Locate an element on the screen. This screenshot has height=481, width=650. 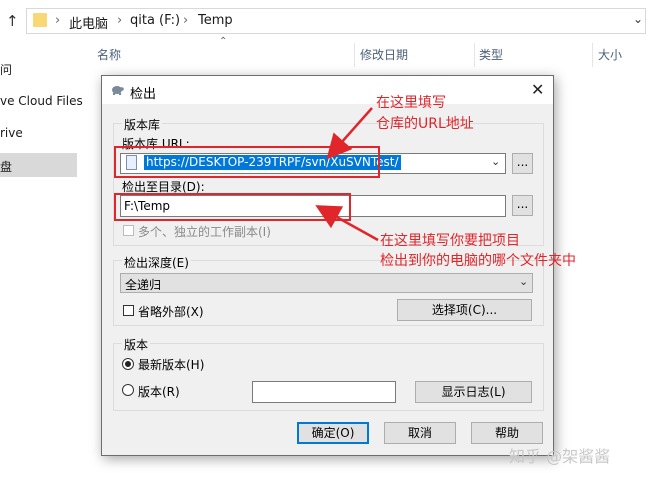
dir-arrow is located at coordinates (347, 223).